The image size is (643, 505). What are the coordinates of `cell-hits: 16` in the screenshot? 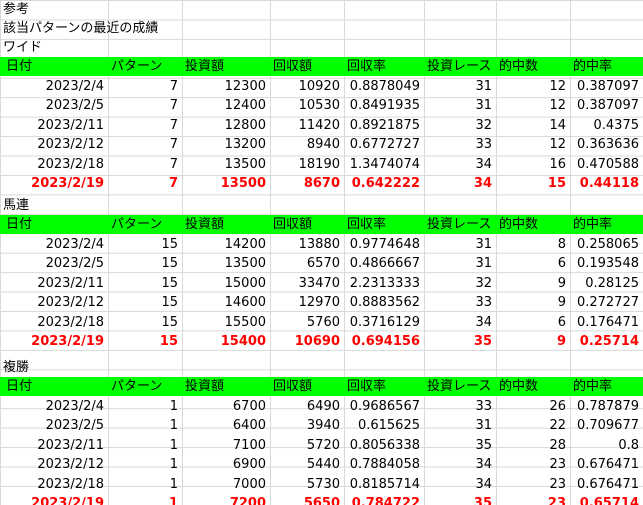 It's located at (533, 164).